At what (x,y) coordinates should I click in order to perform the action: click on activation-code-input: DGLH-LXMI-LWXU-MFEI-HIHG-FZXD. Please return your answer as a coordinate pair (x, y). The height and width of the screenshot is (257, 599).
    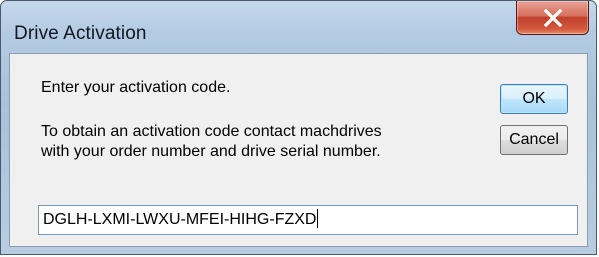
    Looking at the image, I should click on (308, 220).